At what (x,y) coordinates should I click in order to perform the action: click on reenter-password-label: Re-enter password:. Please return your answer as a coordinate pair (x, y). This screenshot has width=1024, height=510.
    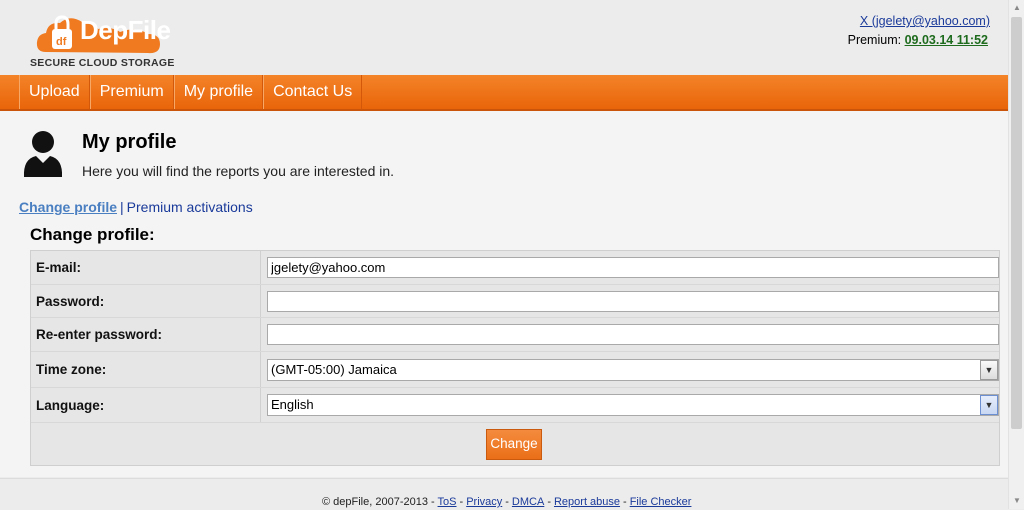
    Looking at the image, I should click on (146, 334).